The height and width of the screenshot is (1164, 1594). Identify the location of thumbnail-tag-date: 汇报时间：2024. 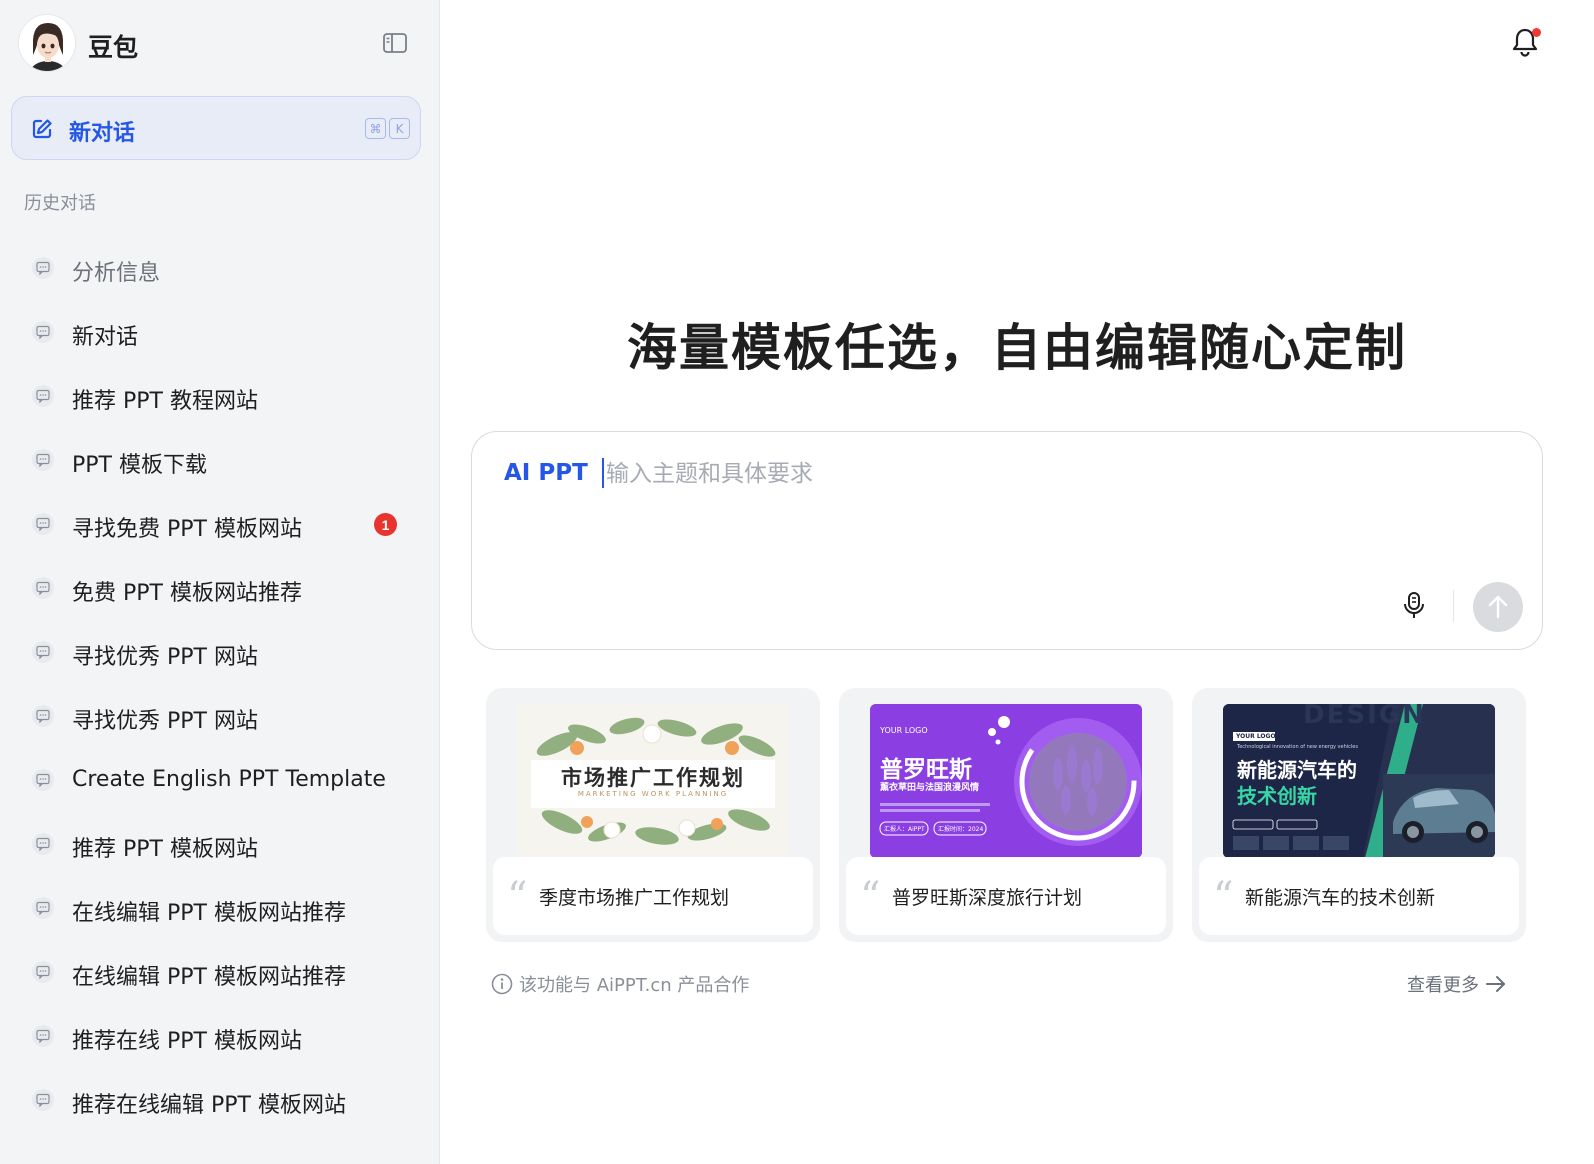
(961, 829).